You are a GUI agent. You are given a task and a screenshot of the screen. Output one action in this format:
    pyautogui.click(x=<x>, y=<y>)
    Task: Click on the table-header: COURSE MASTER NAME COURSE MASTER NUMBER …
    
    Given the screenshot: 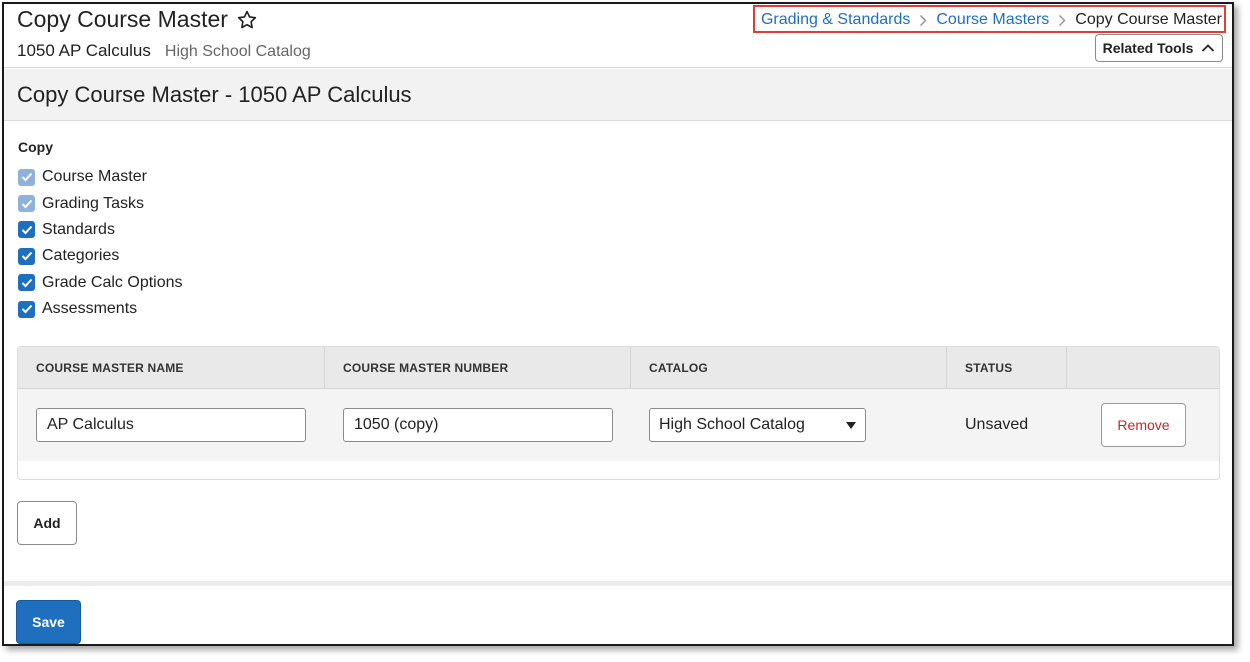 What is the action you would take?
    pyautogui.click(x=618, y=368)
    